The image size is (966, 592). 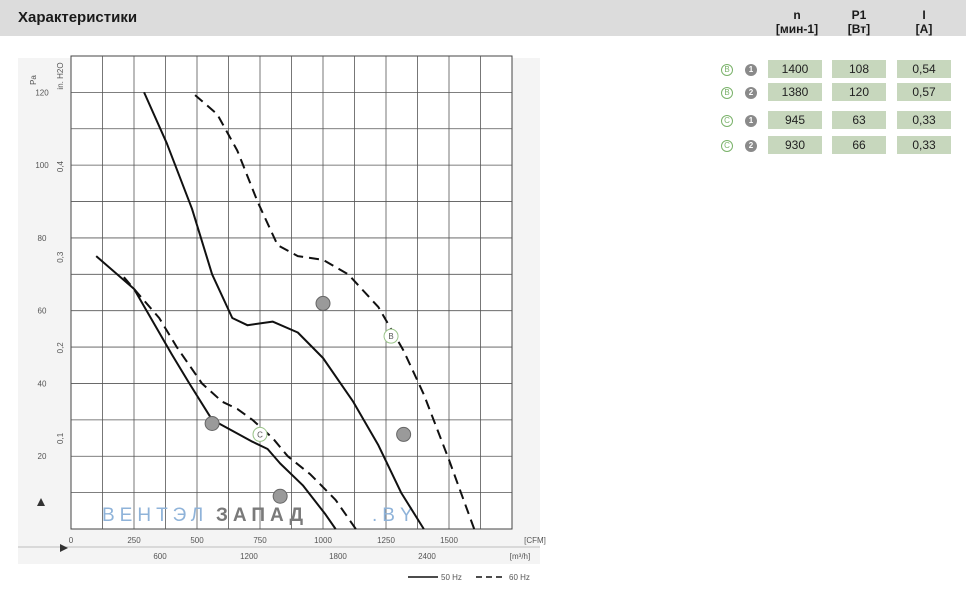 What do you see at coordinates (42, 383) in the screenshot?
I see `y-tick-label: 40` at bounding box center [42, 383].